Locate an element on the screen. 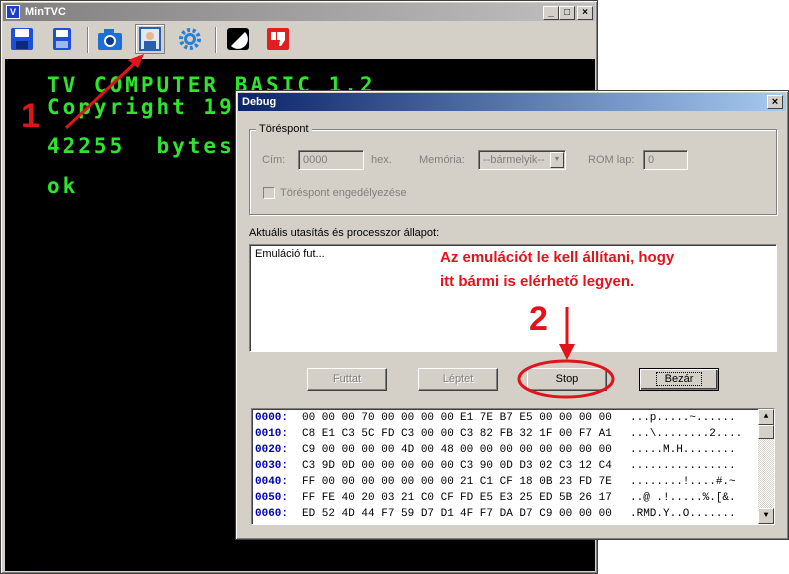 This screenshot has width=789, height=574. hex-bytes-high: FD E5 E3 25 ED 5B 26 17 is located at coordinates (536, 498).